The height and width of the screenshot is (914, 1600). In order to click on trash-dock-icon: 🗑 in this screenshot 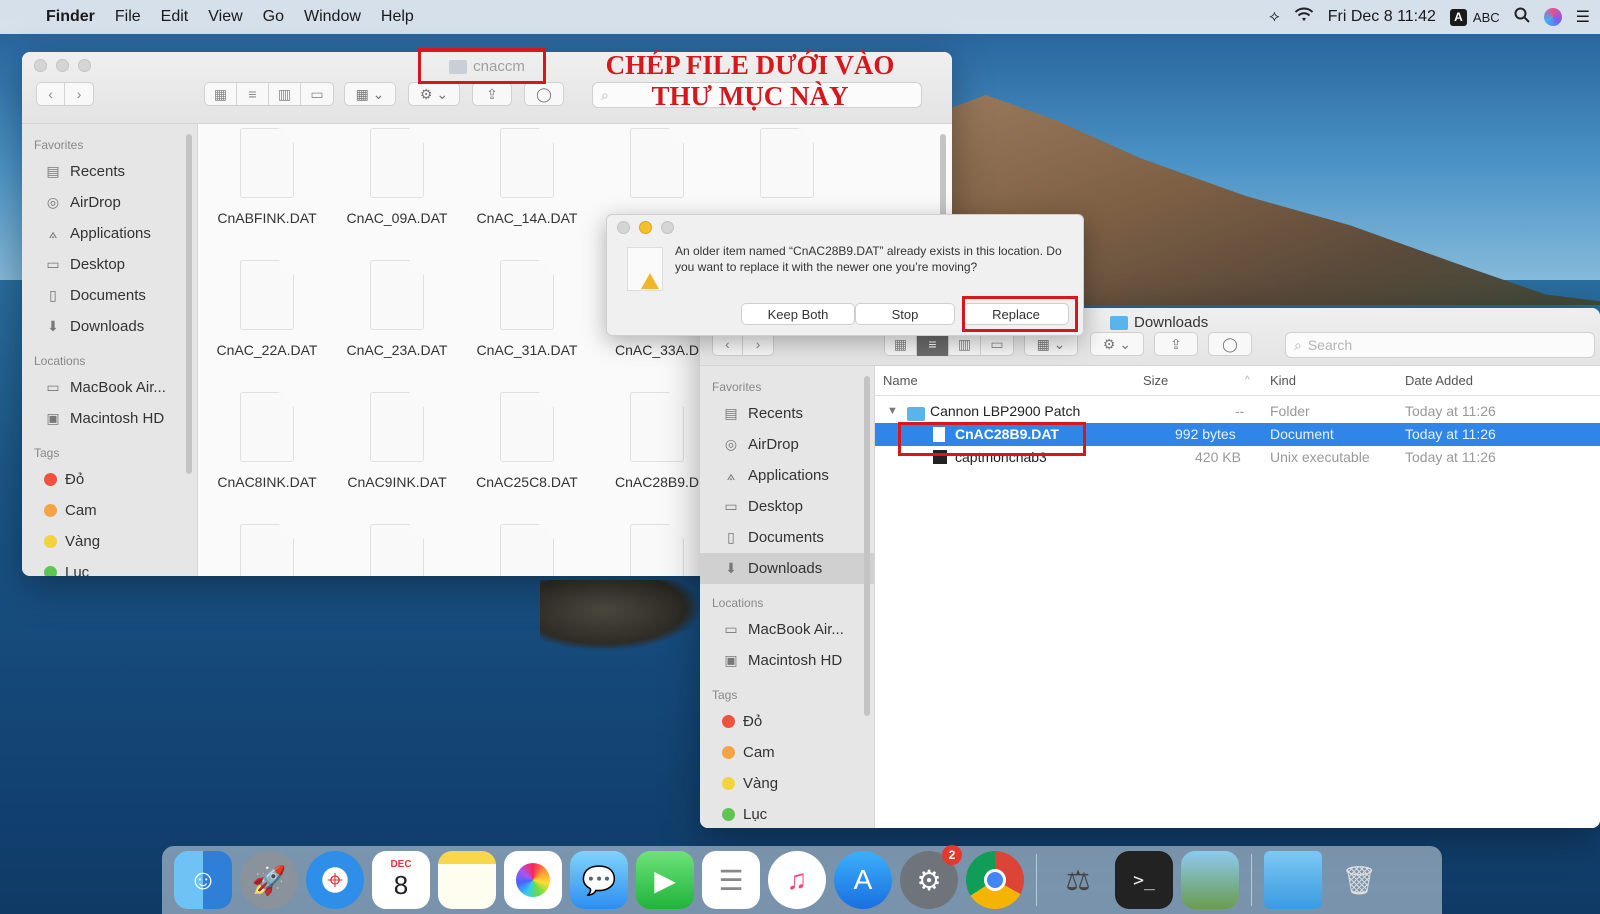, I will do `click(1359, 880)`.